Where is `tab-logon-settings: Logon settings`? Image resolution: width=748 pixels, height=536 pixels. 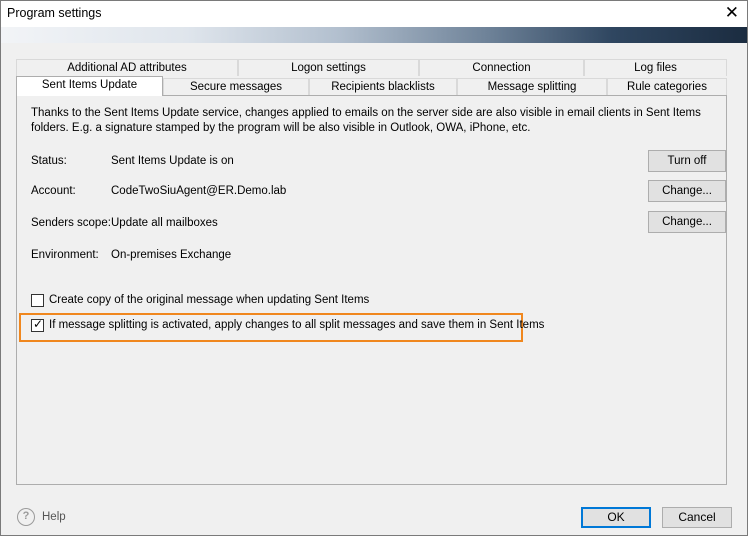
tab-logon-settings: Logon settings is located at coordinates (328, 67).